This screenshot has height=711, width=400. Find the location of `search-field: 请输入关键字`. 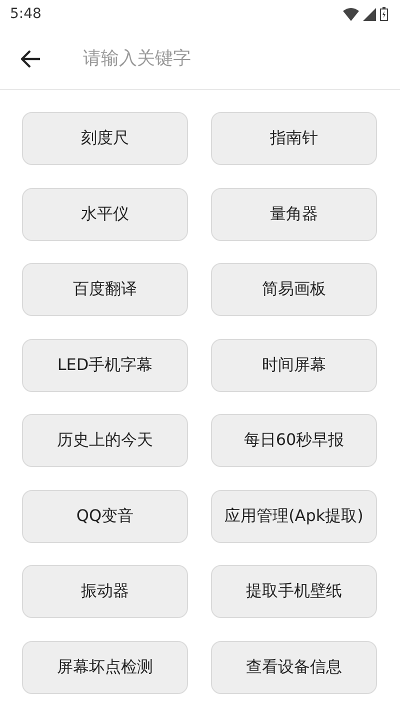

search-field: 请输入关键字 is located at coordinates (240, 58).